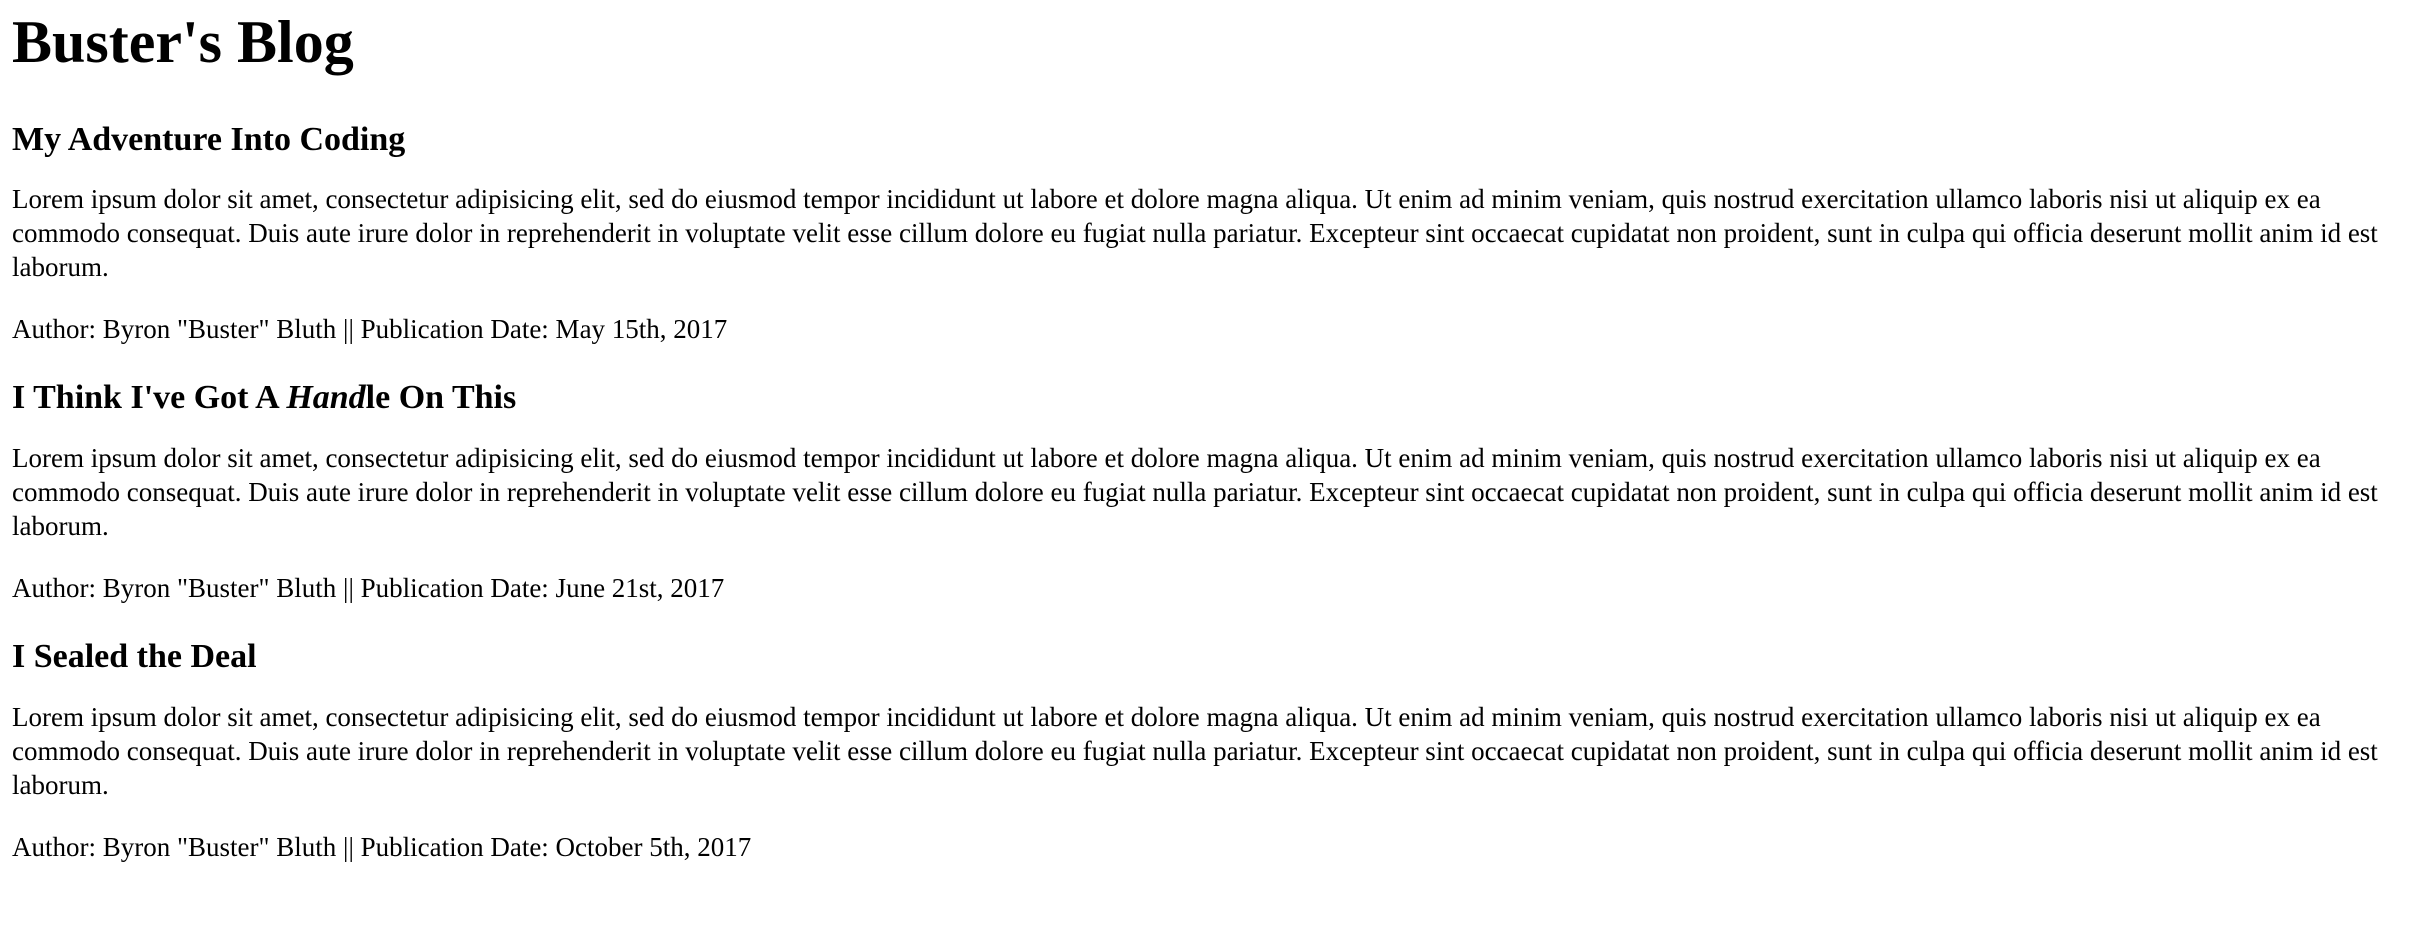 The width and height of the screenshot is (2423, 931). I want to click on post-title: I Sealed the Deal, so click(134, 656).